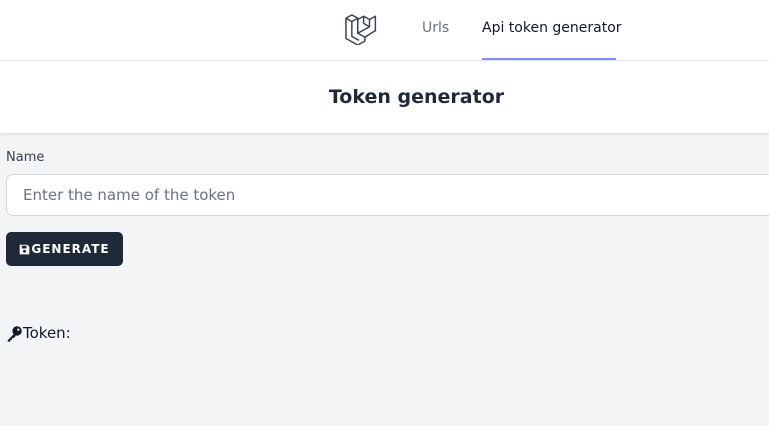  I want to click on laravel-logo-icon, so click(361, 28).